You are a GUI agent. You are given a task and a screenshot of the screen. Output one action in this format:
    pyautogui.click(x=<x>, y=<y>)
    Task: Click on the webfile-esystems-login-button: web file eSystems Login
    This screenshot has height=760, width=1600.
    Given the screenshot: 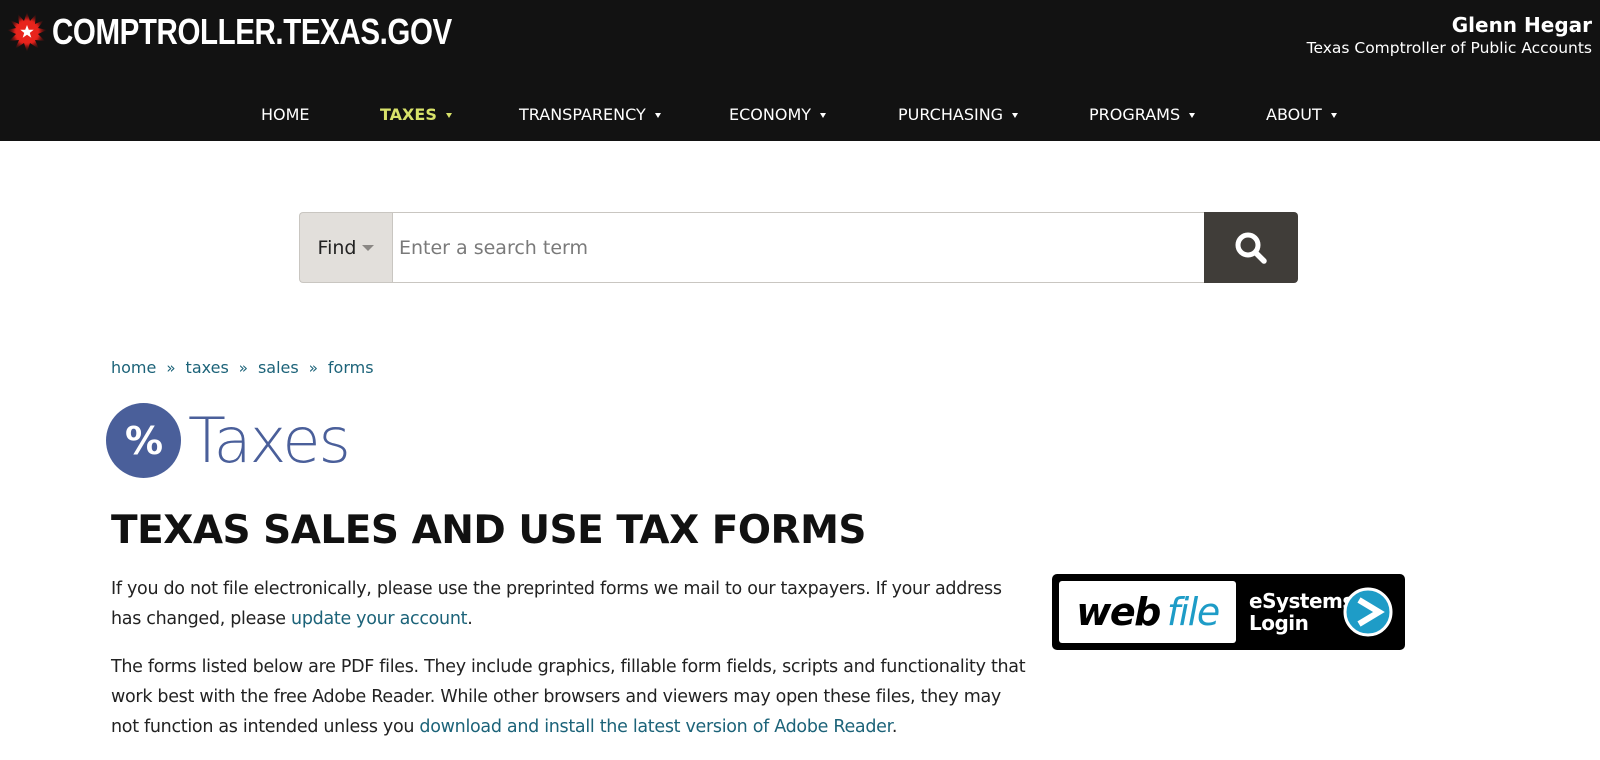 What is the action you would take?
    pyautogui.click(x=1228, y=612)
    